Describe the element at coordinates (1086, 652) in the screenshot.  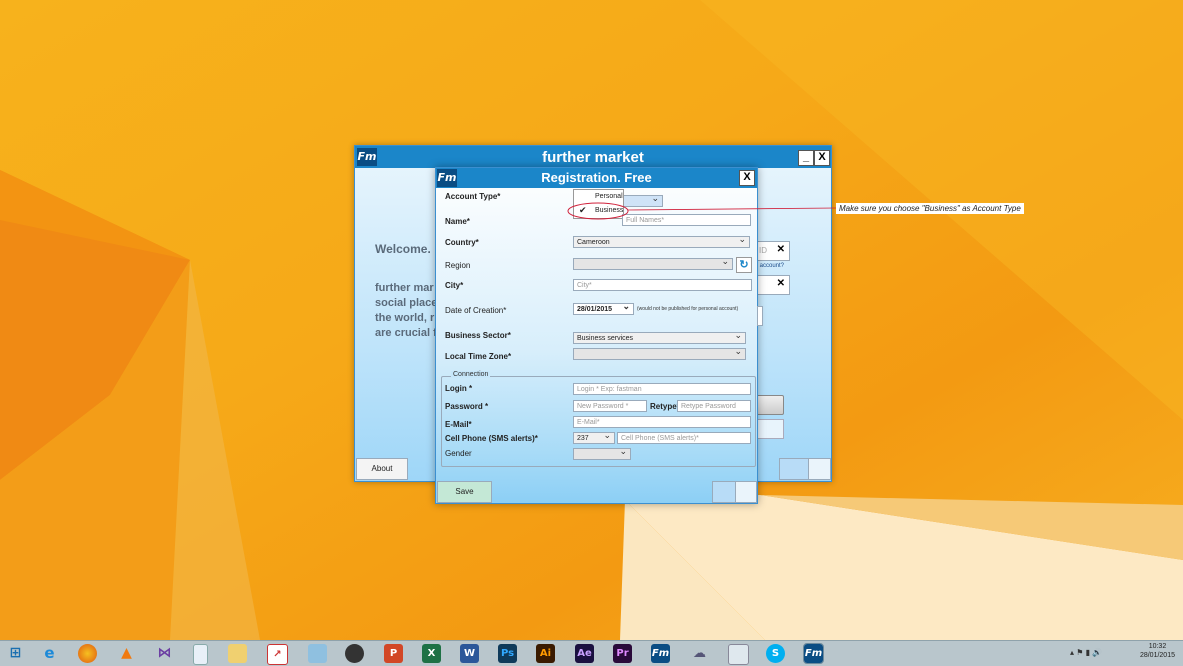
I see `tray-icons: ▴ ⚑ ▮ 🔊` at that location.